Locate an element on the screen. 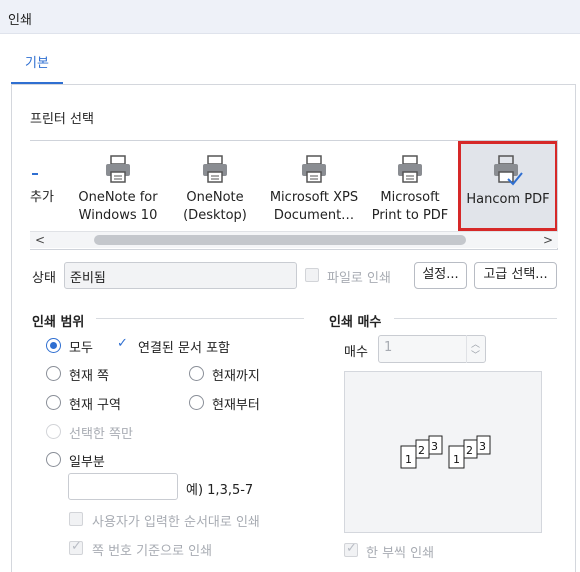  copies-preview: 3 2 1 3 2 1 is located at coordinates (443, 452).